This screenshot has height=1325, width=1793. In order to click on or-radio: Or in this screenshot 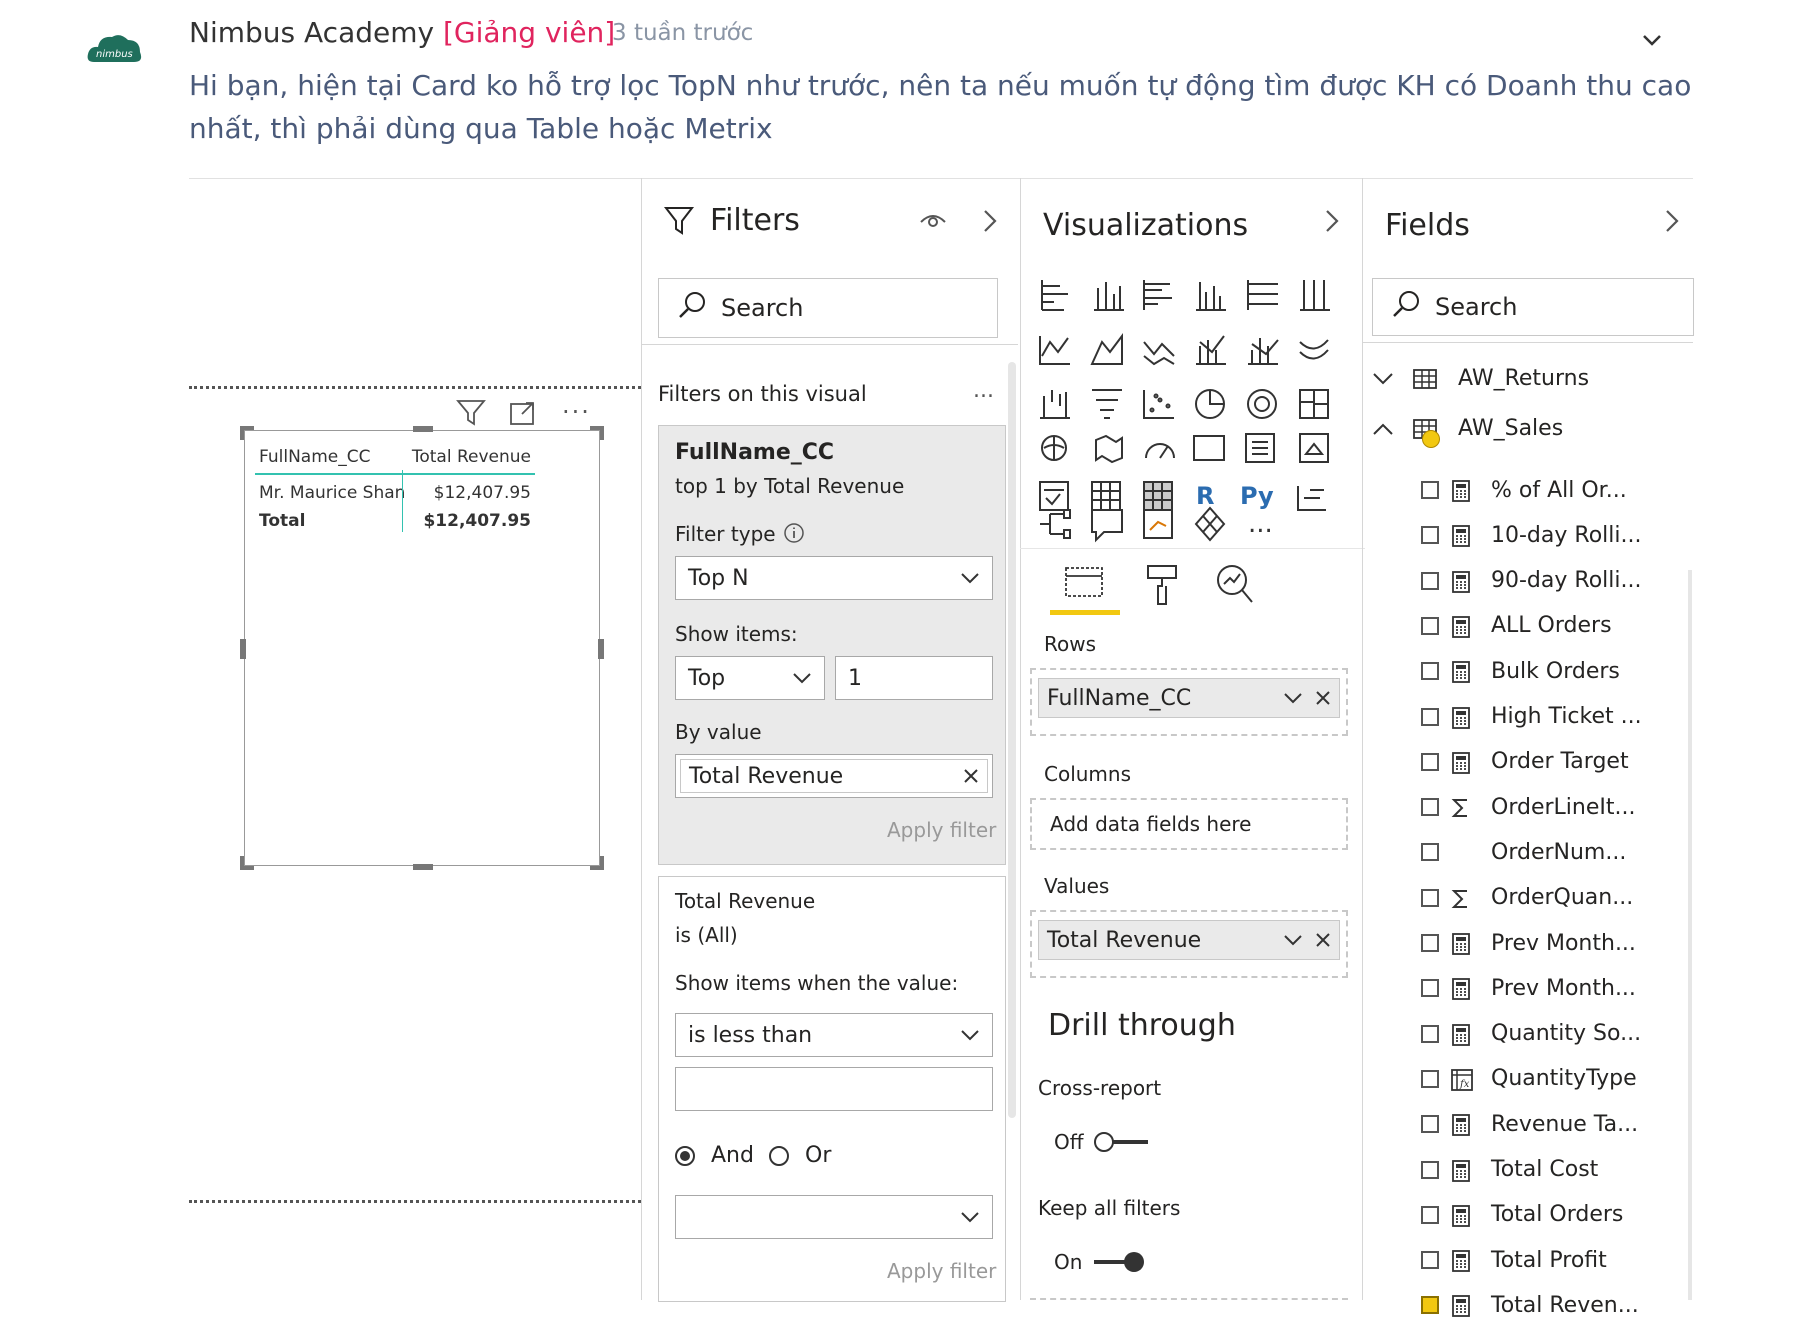, I will do `click(800, 1155)`.